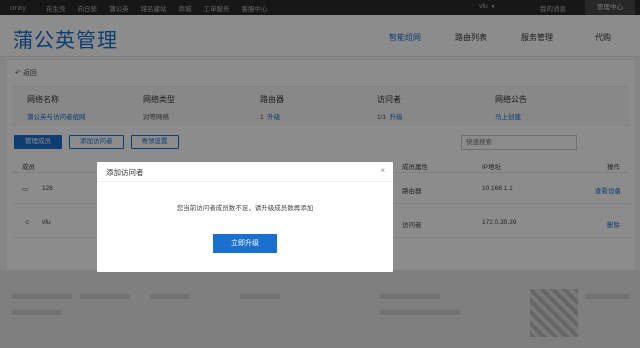 The image size is (640, 348). Describe the element at coordinates (245, 208) in the screenshot. I see `dialog-message: 您当前访问者成员数不足，请升级成员数再添加` at that location.